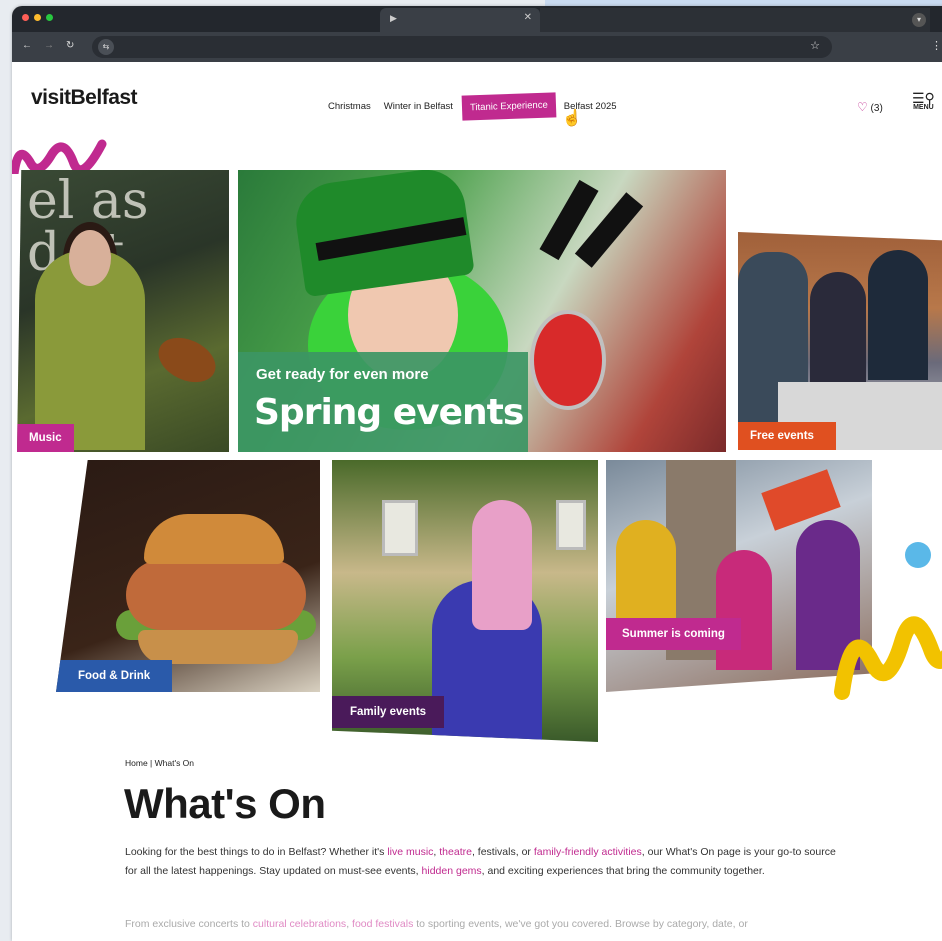  I want to click on site-logo: visitBelfast, so click(84, 98).